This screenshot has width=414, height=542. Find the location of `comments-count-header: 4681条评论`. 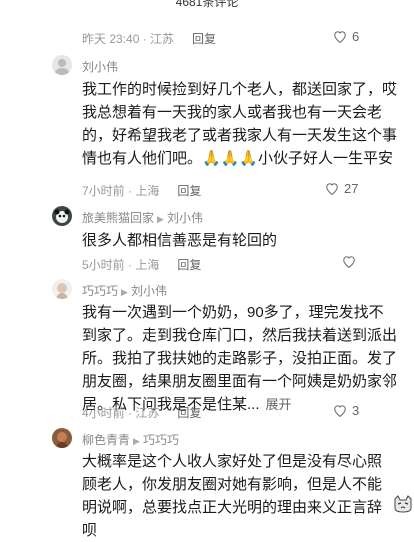

comments-count-header: 4681条评论 is located at coordinates (207, 4).